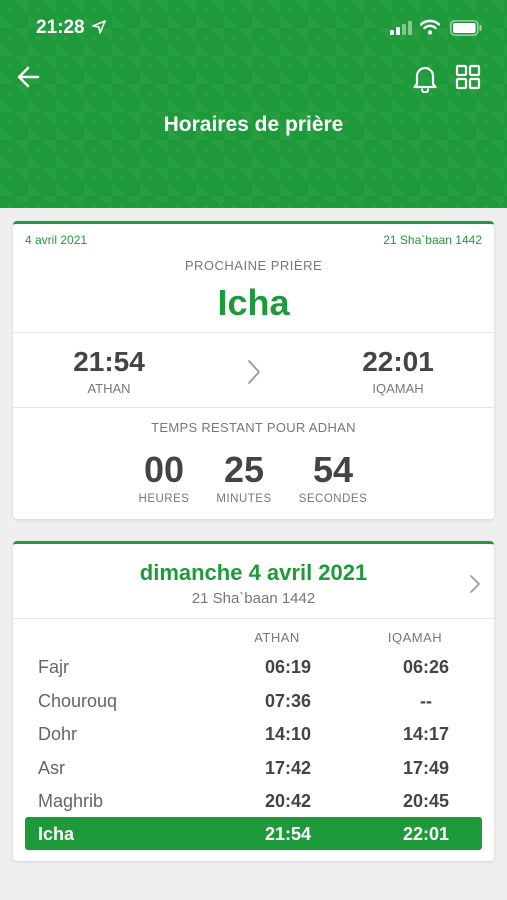 This screenshot has height=900, width=507. What do you see at coordinates (51, 768) in the screenshot?
I see `prayer-name: Asr` at bounding box center [51, 768].